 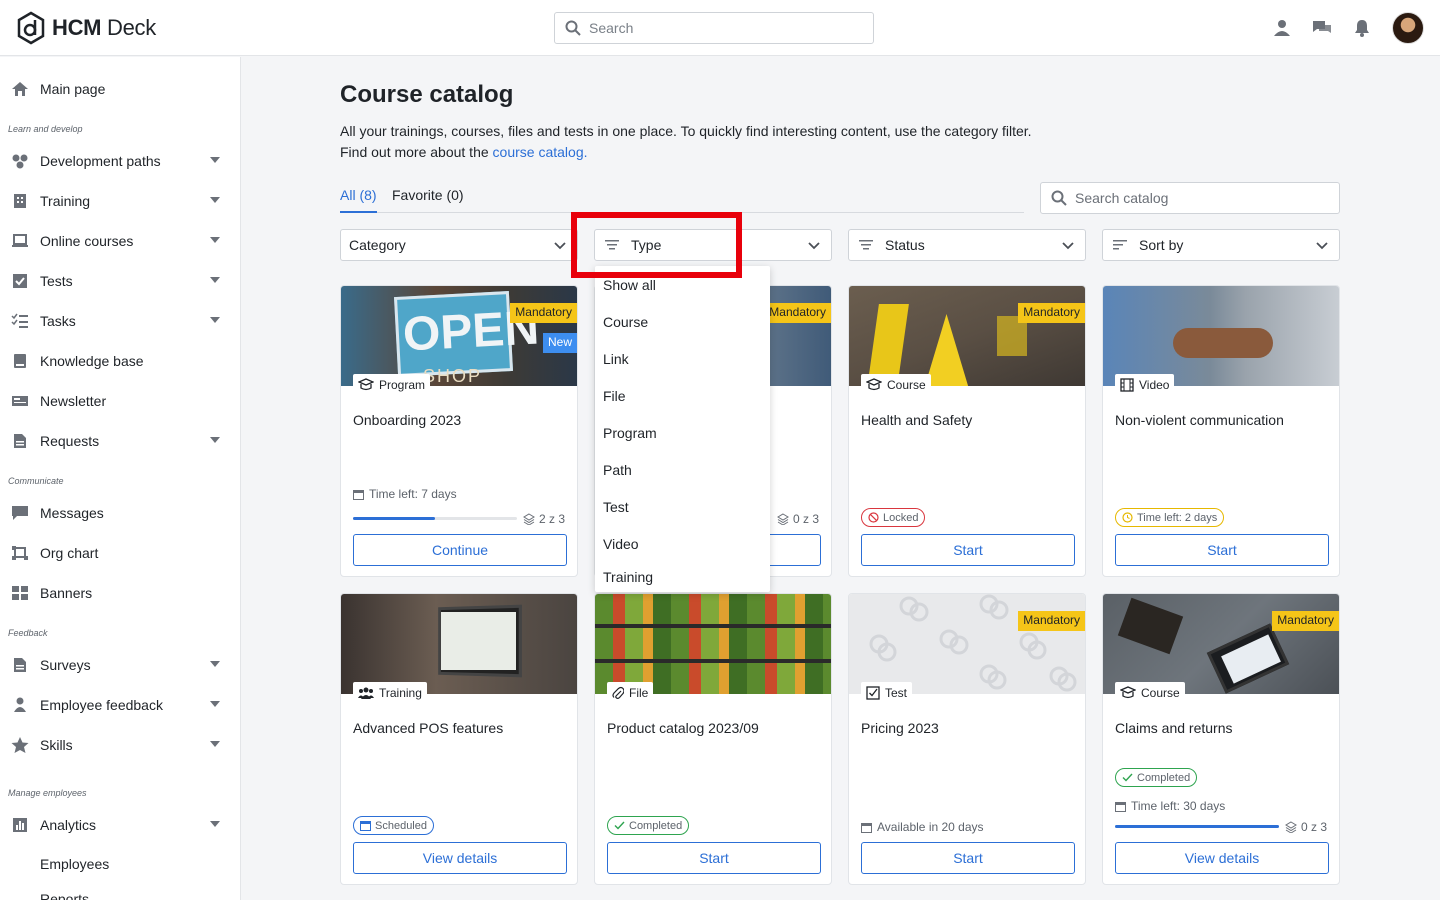 What do you see at coordinates (621, 544) in the screenshot?
I see `type-option-video: Video` at bounding box center [621, 544].